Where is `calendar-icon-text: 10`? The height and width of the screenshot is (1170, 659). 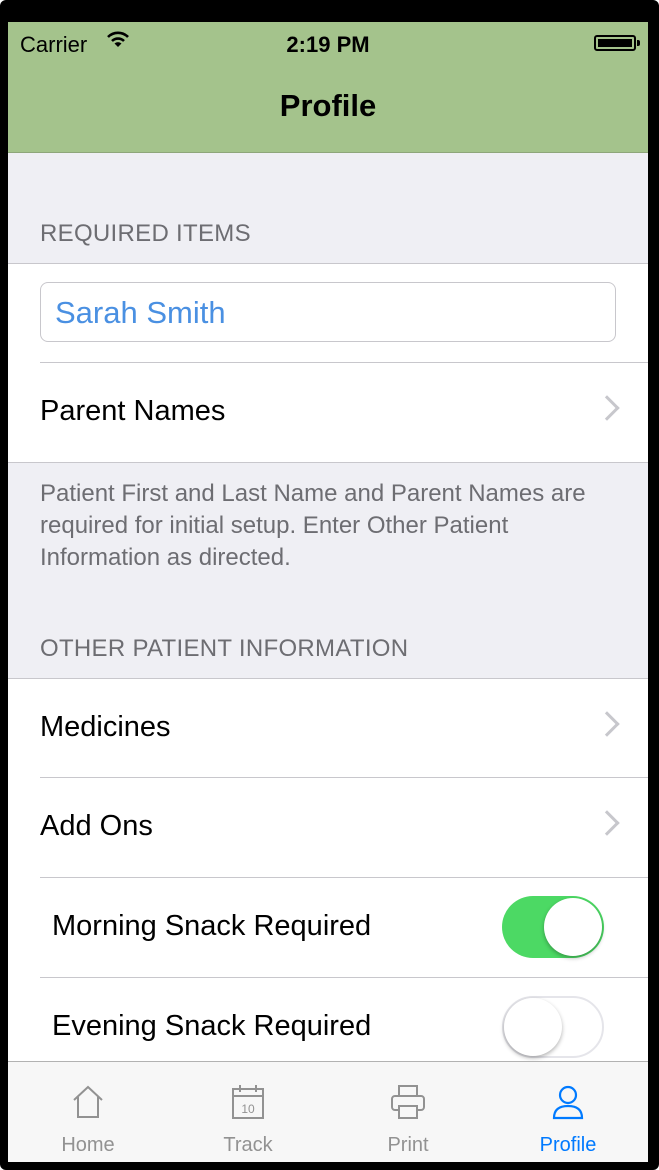
calendar-icon-text: 10 is located at coordinates (248, 1109).